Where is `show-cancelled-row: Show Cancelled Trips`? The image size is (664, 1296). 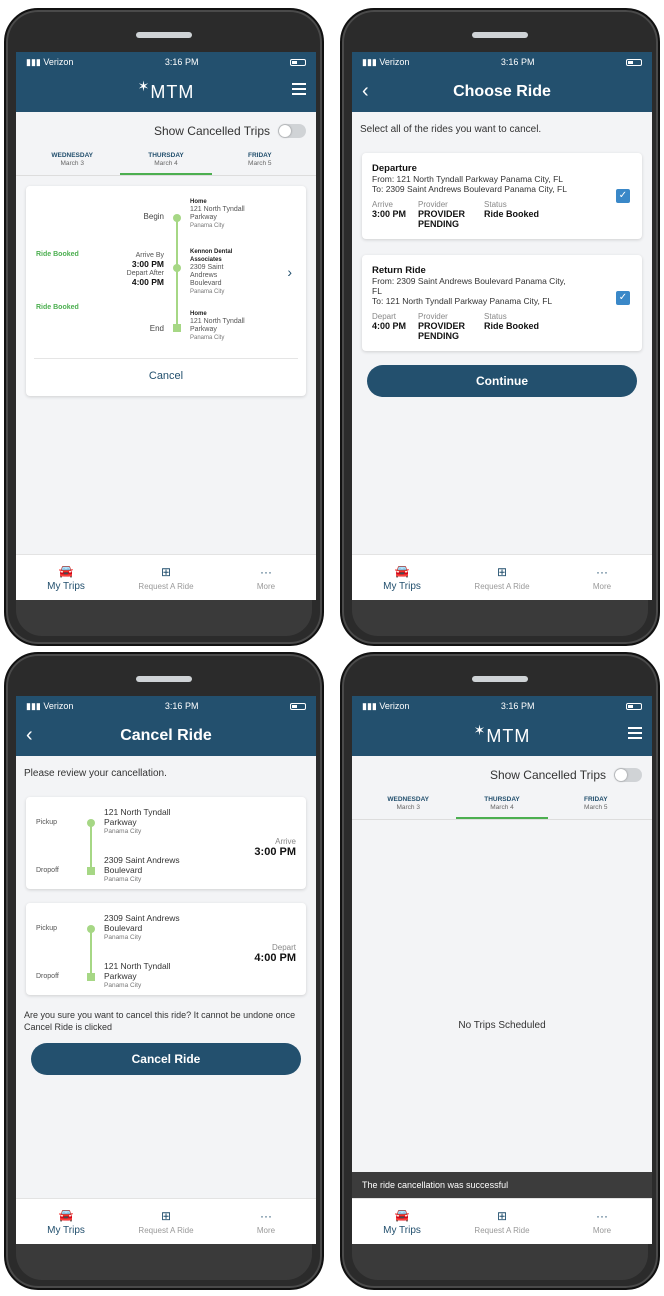 show-cancelled-row: Show Cancelled Trips is located at coordinates (166, 129).